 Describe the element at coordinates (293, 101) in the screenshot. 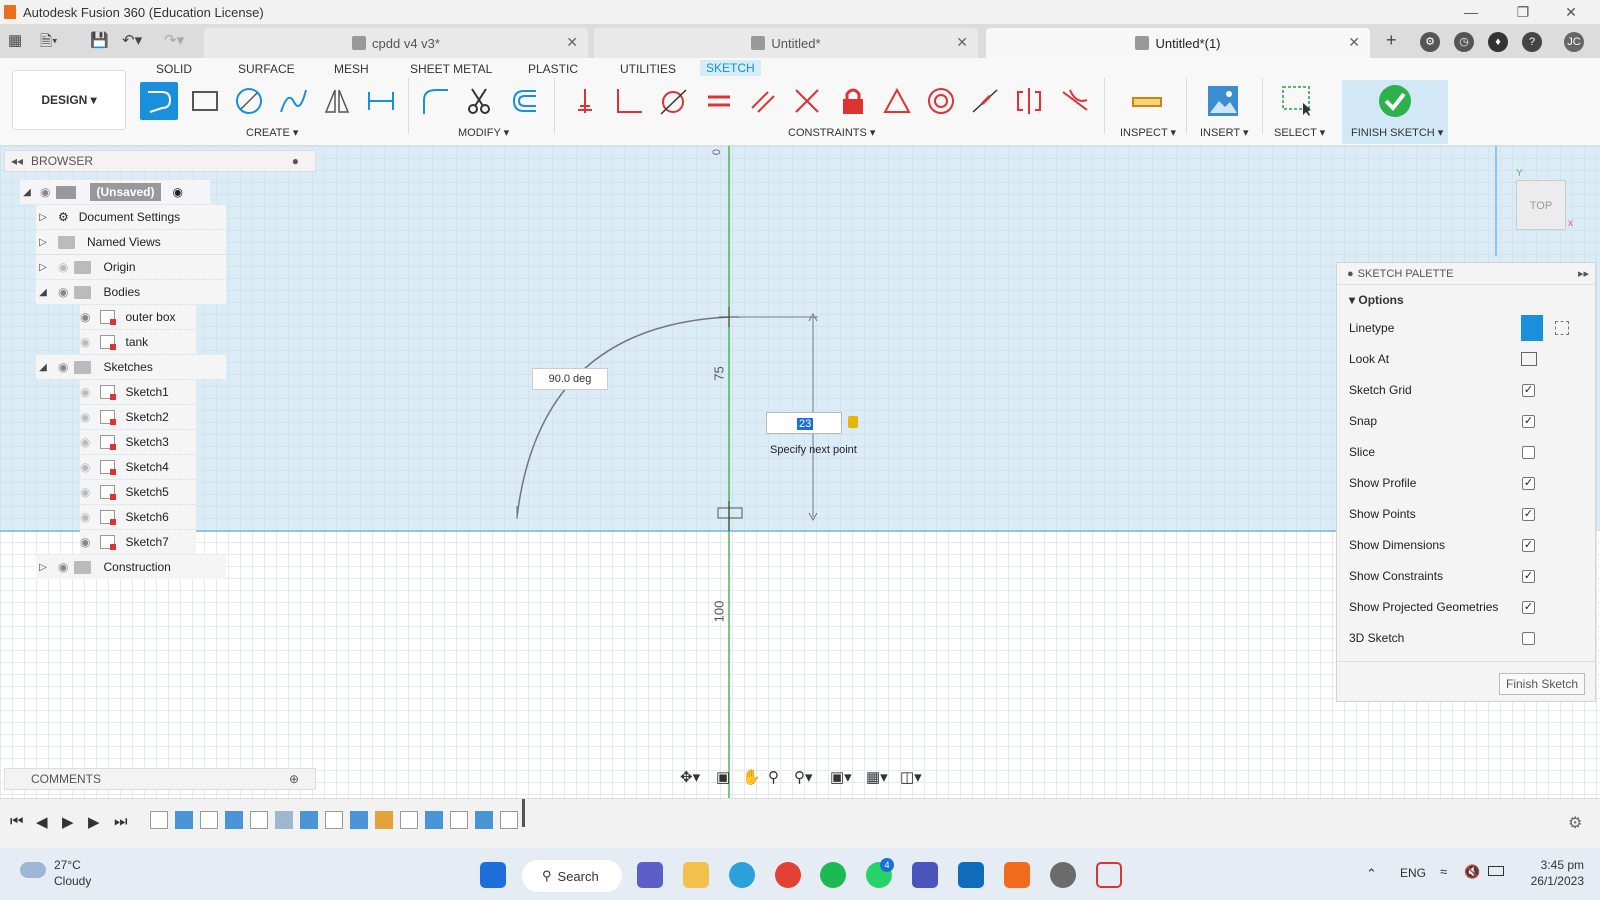

I see `spline-tool-icon` at that location.